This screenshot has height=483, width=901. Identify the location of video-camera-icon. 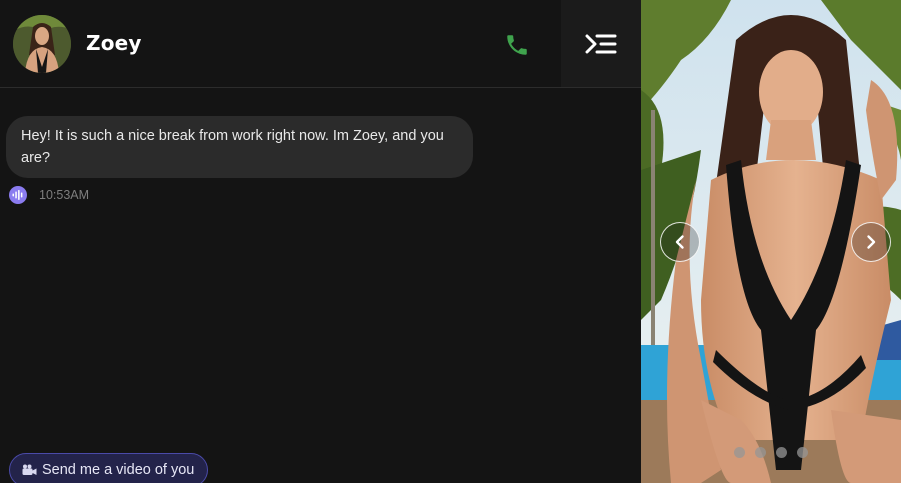
(29, 470).